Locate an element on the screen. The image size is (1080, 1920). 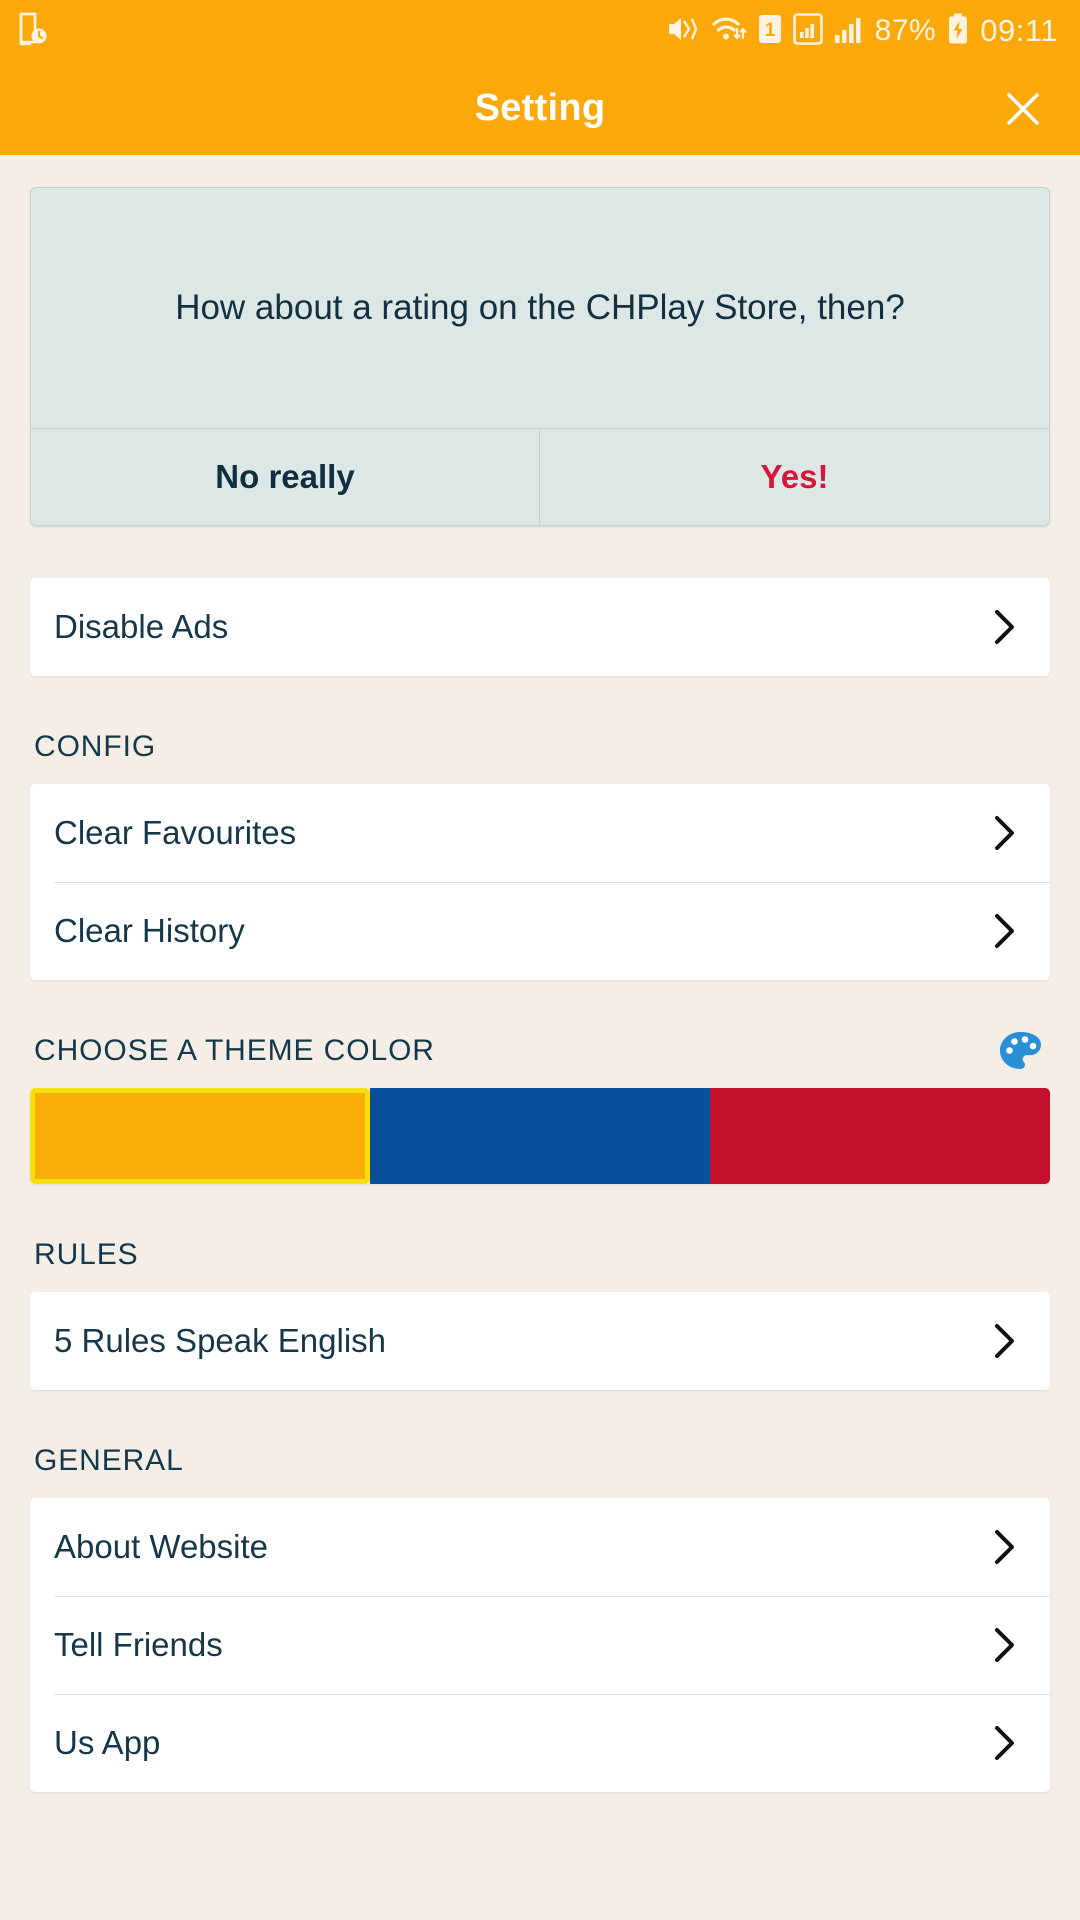
file-clock-icon is located at coordinates (33, 31).